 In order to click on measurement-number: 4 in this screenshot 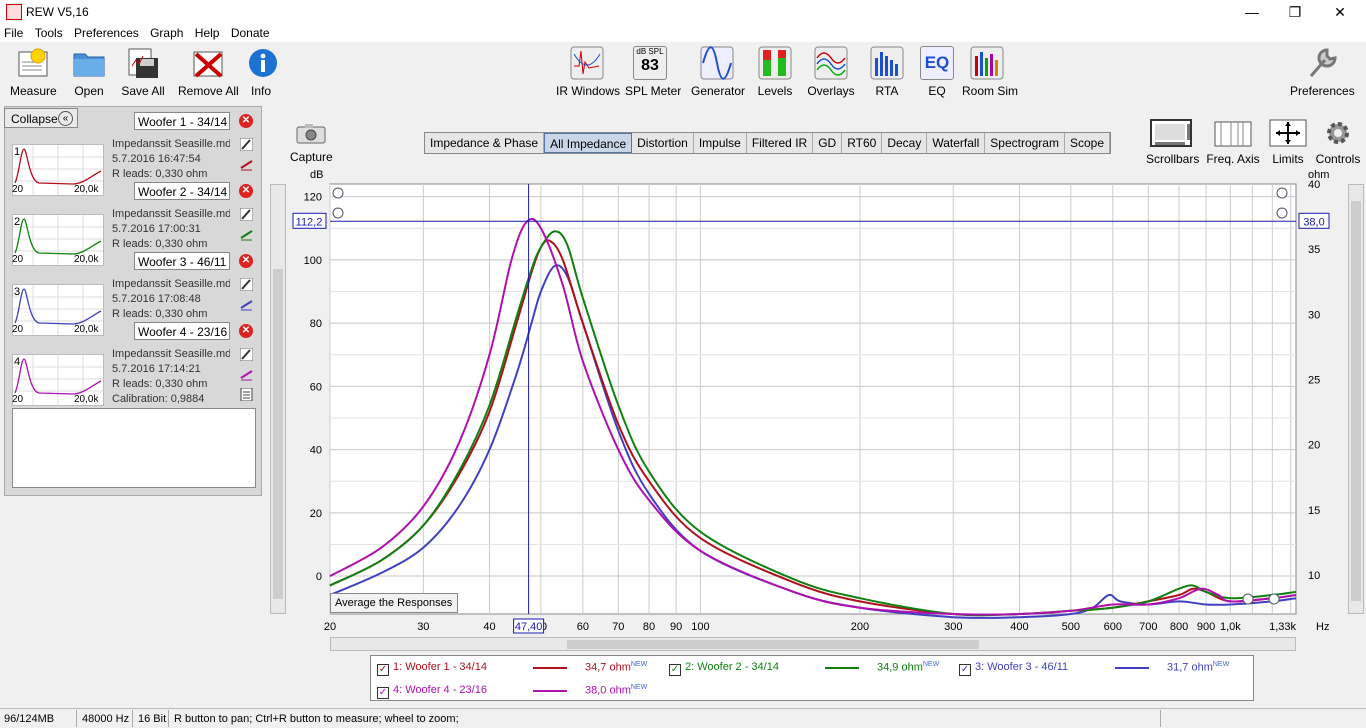, I will do `click(17, 362)`.